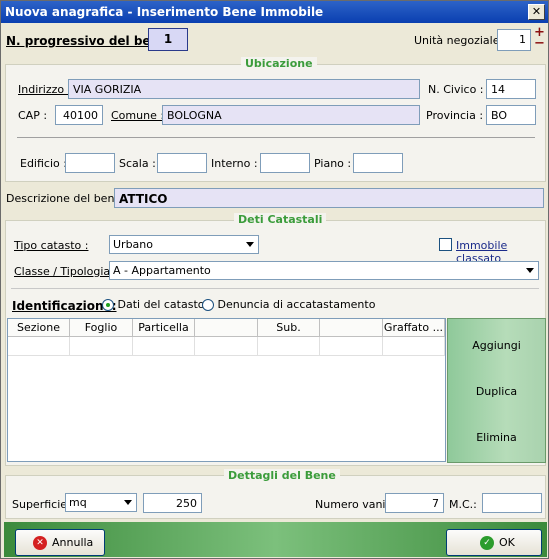 The height and width of the screenshot is (559, 549). I want to click on tipo-catasto-select: Urbano, so click(184, 244).